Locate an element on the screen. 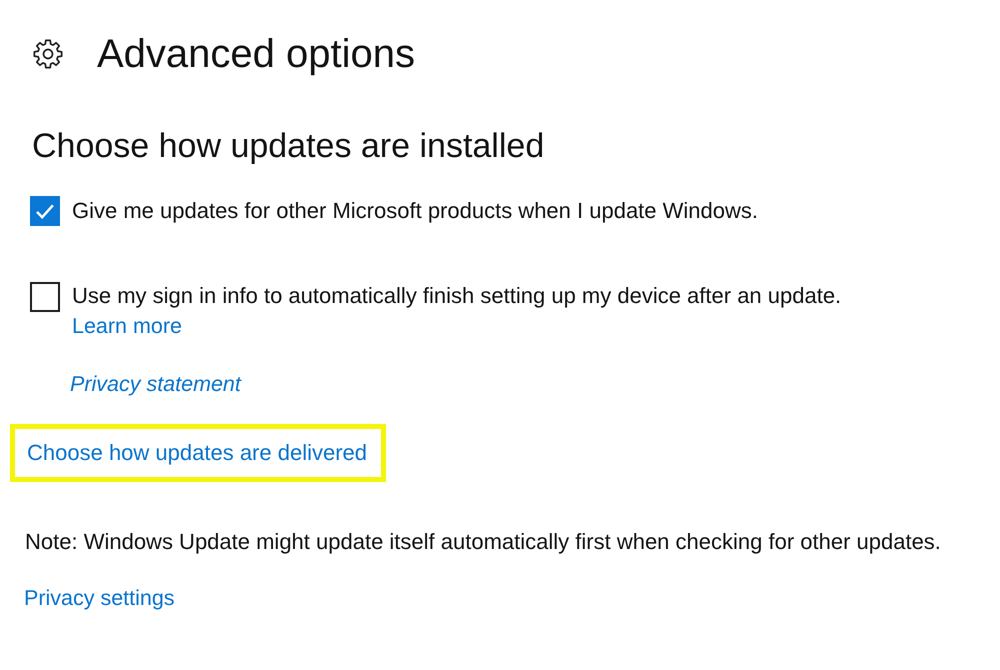 This screenshot has height=670, width=1000. section-heading: Choose how updates are installed is located at coordinates (288, 146).